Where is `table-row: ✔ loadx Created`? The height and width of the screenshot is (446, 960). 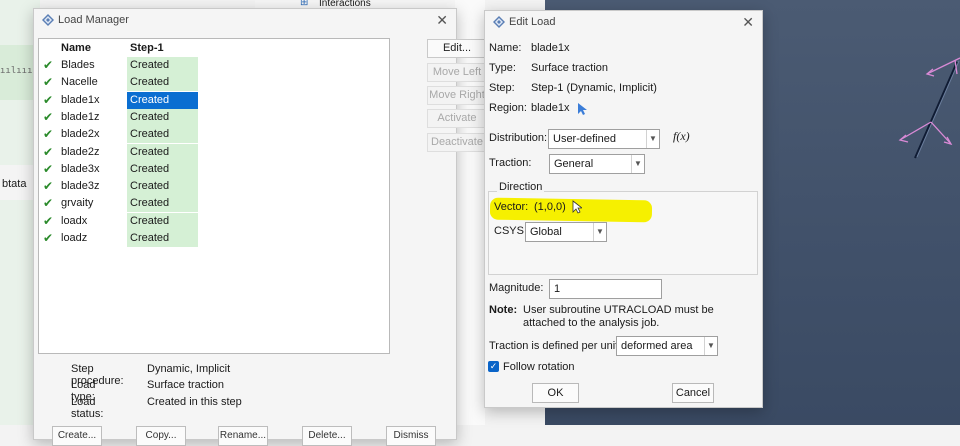 table-row: ✔ loadx Created is located at coordinates (214, 221).